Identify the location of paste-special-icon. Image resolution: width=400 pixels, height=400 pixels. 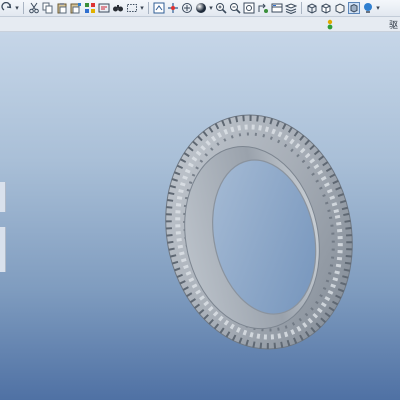
(75, 8).